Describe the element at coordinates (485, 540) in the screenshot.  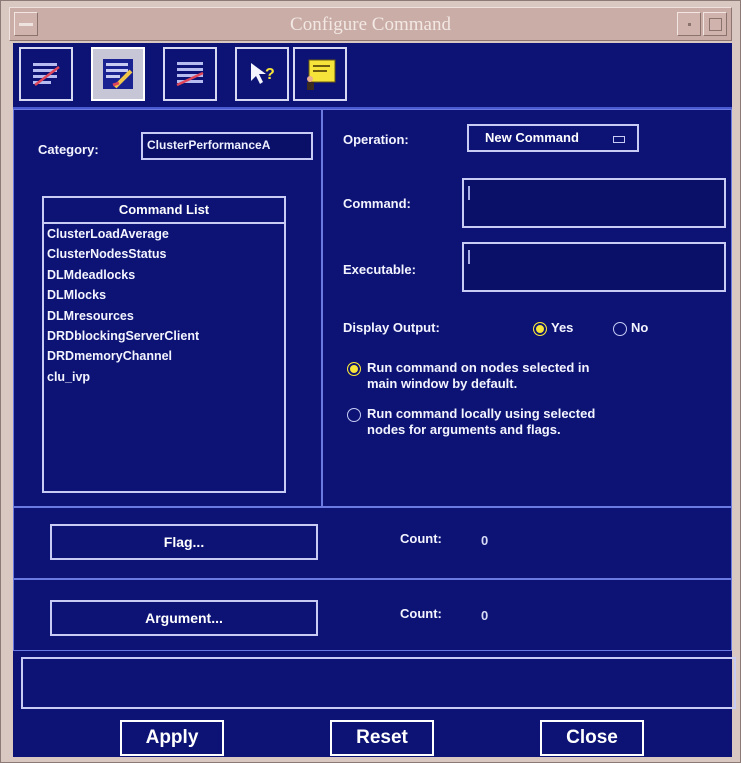
I see `flag-count-value: 0` at that location.